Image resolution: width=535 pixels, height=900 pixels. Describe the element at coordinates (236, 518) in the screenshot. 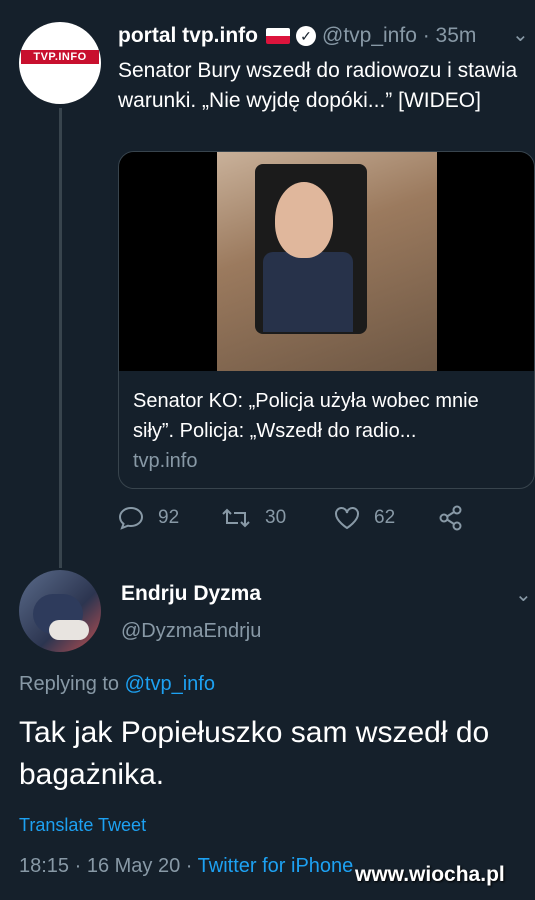

I see `retweet-icon` at that location.